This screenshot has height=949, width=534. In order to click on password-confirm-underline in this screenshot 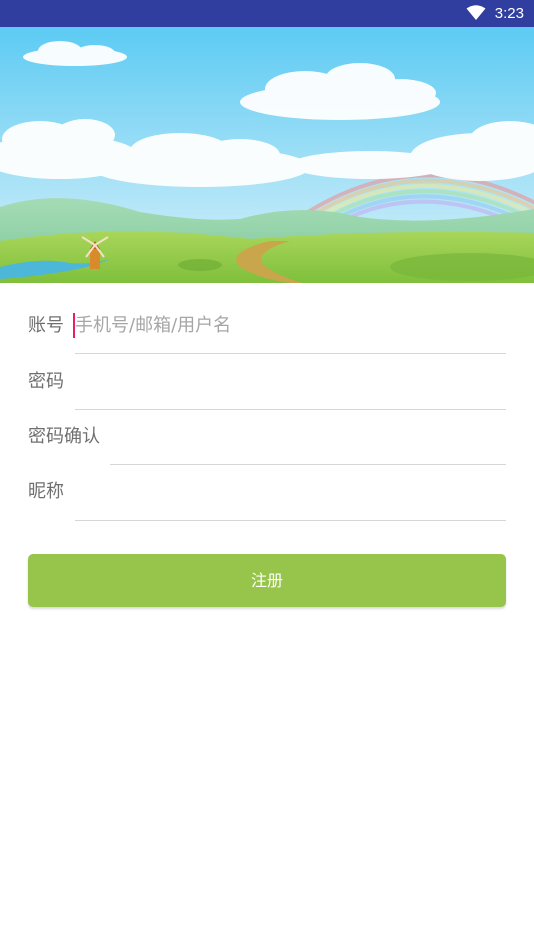, I will do `click(308, 464)`.